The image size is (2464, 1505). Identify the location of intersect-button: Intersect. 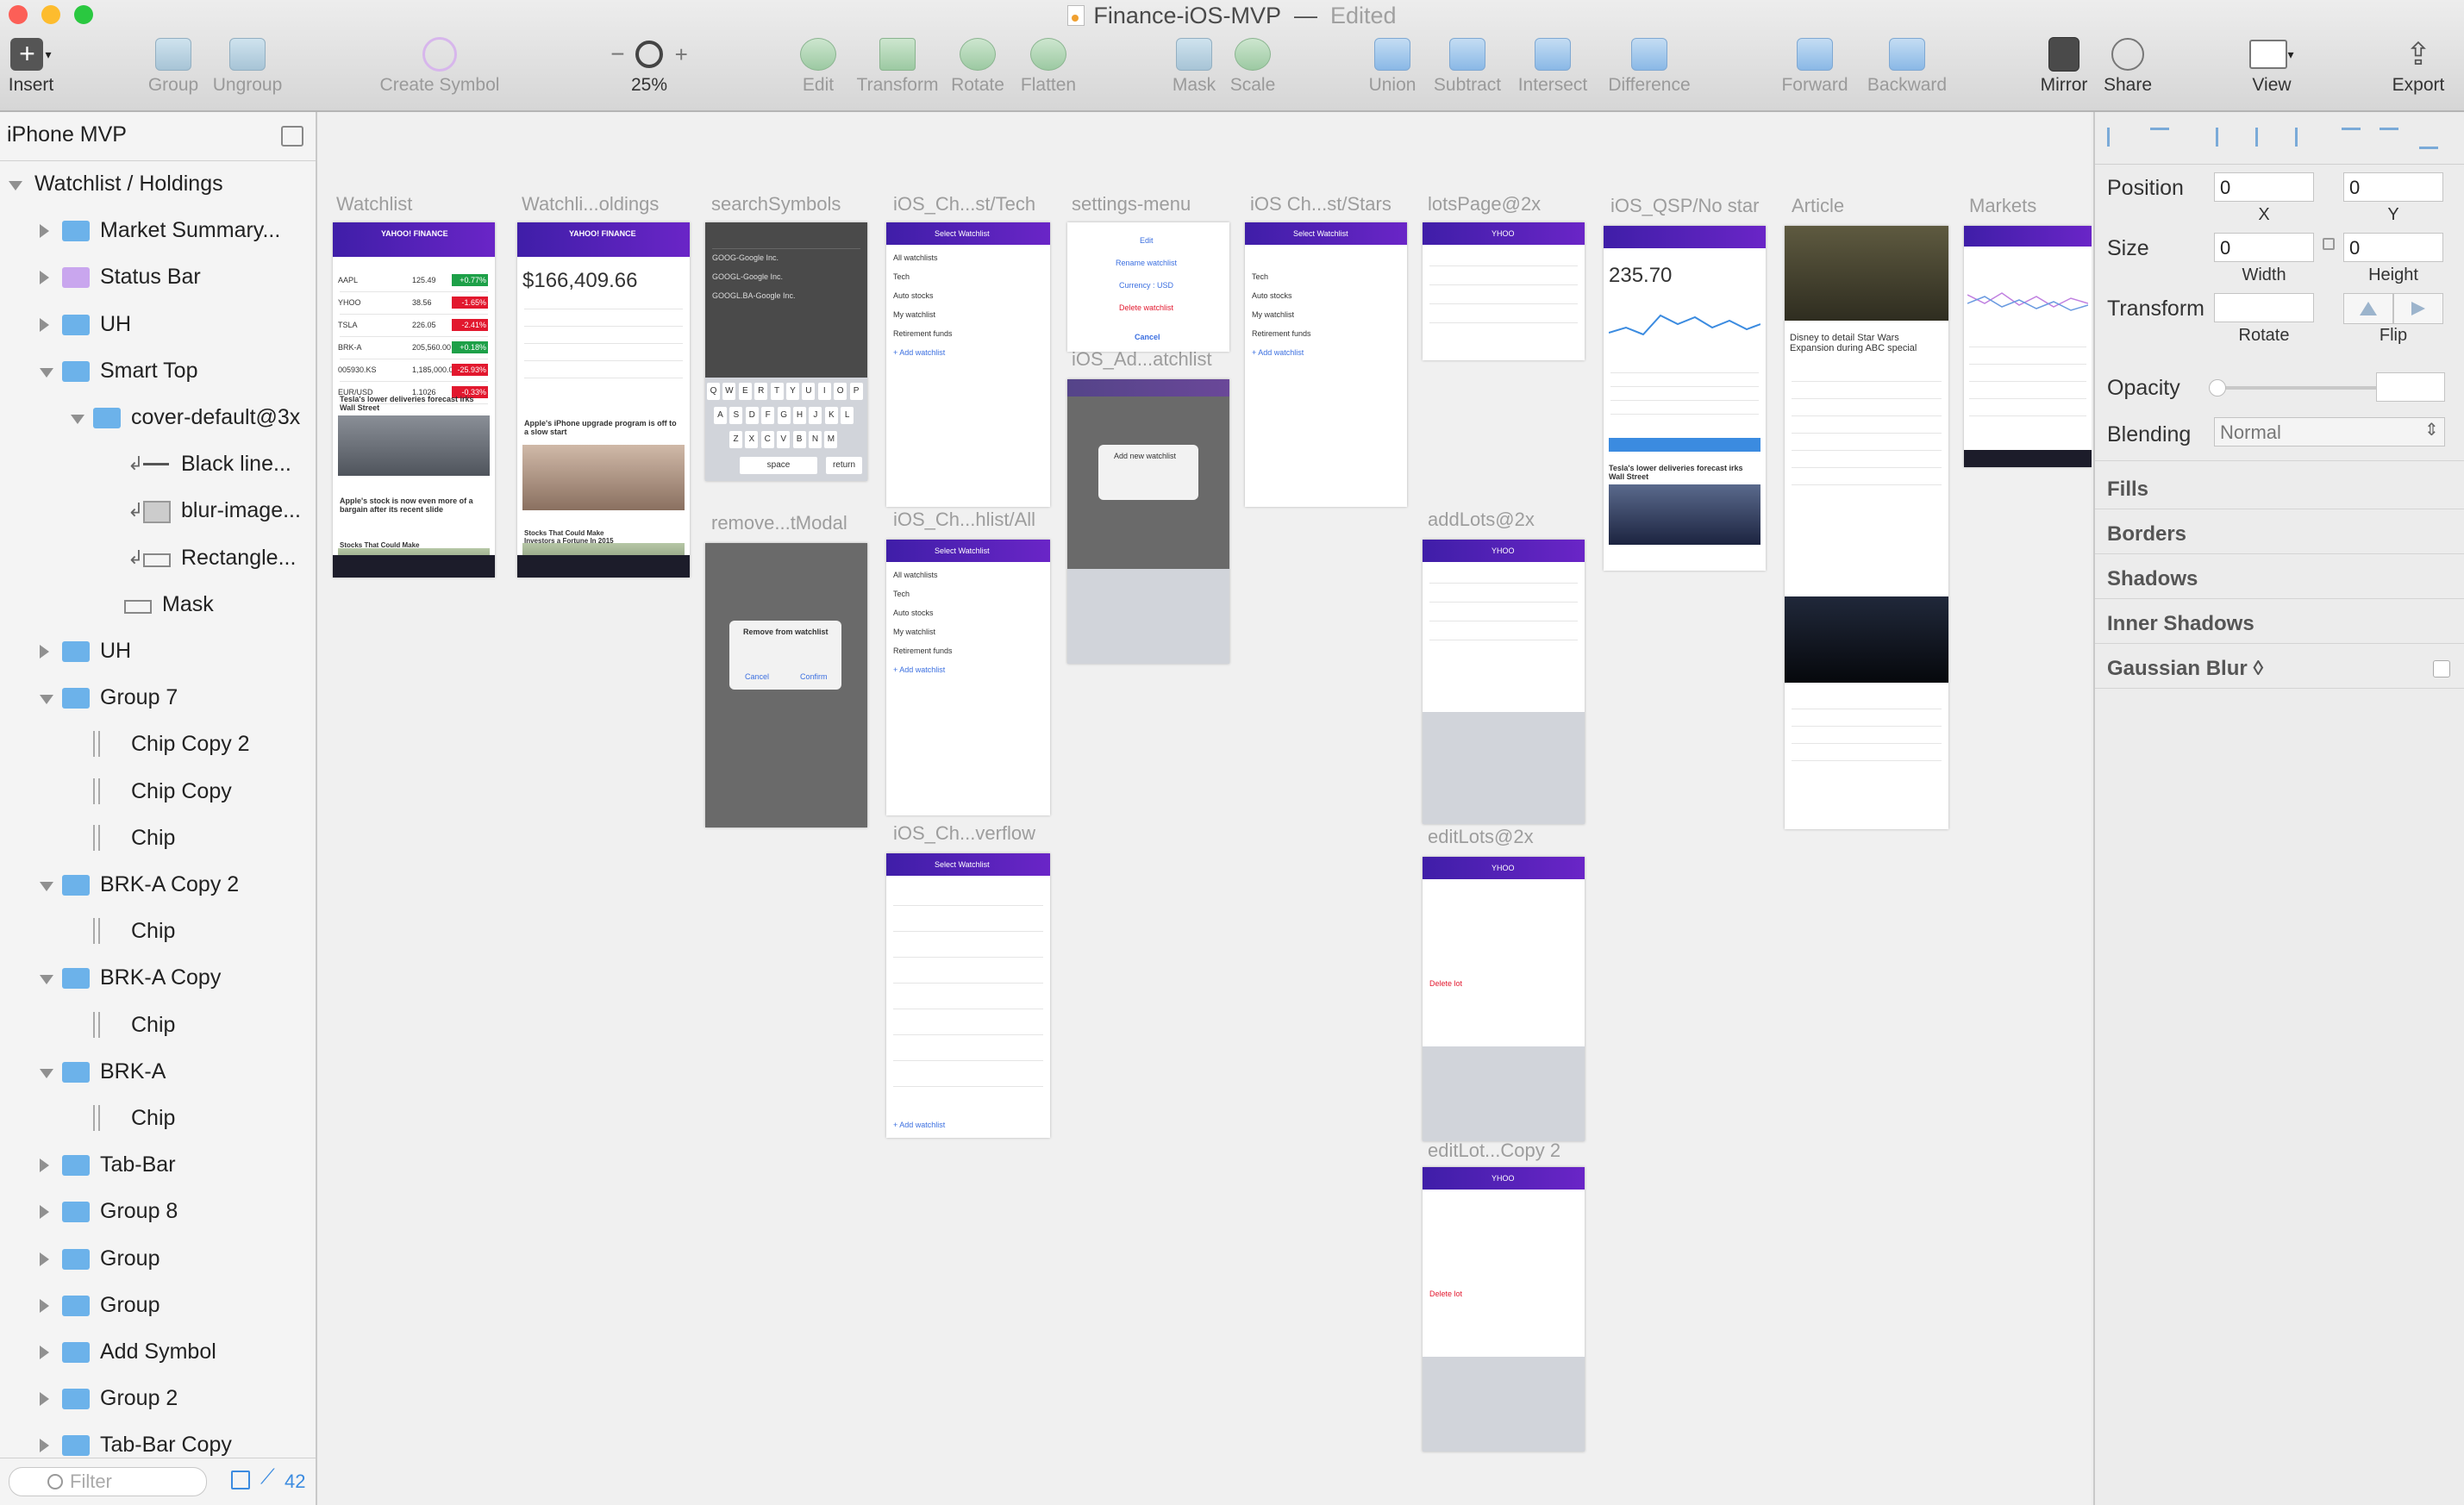
(1552, 68).